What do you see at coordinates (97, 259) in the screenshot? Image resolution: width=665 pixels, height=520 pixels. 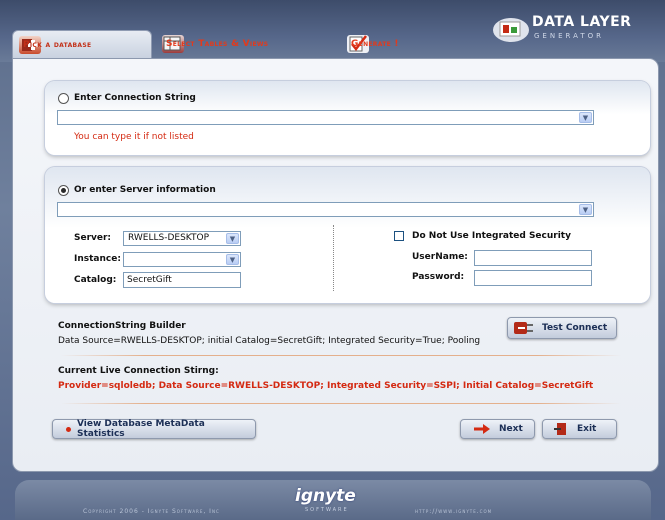 I see `instance-field-label: Instance:` at bounding box center [97, 259].